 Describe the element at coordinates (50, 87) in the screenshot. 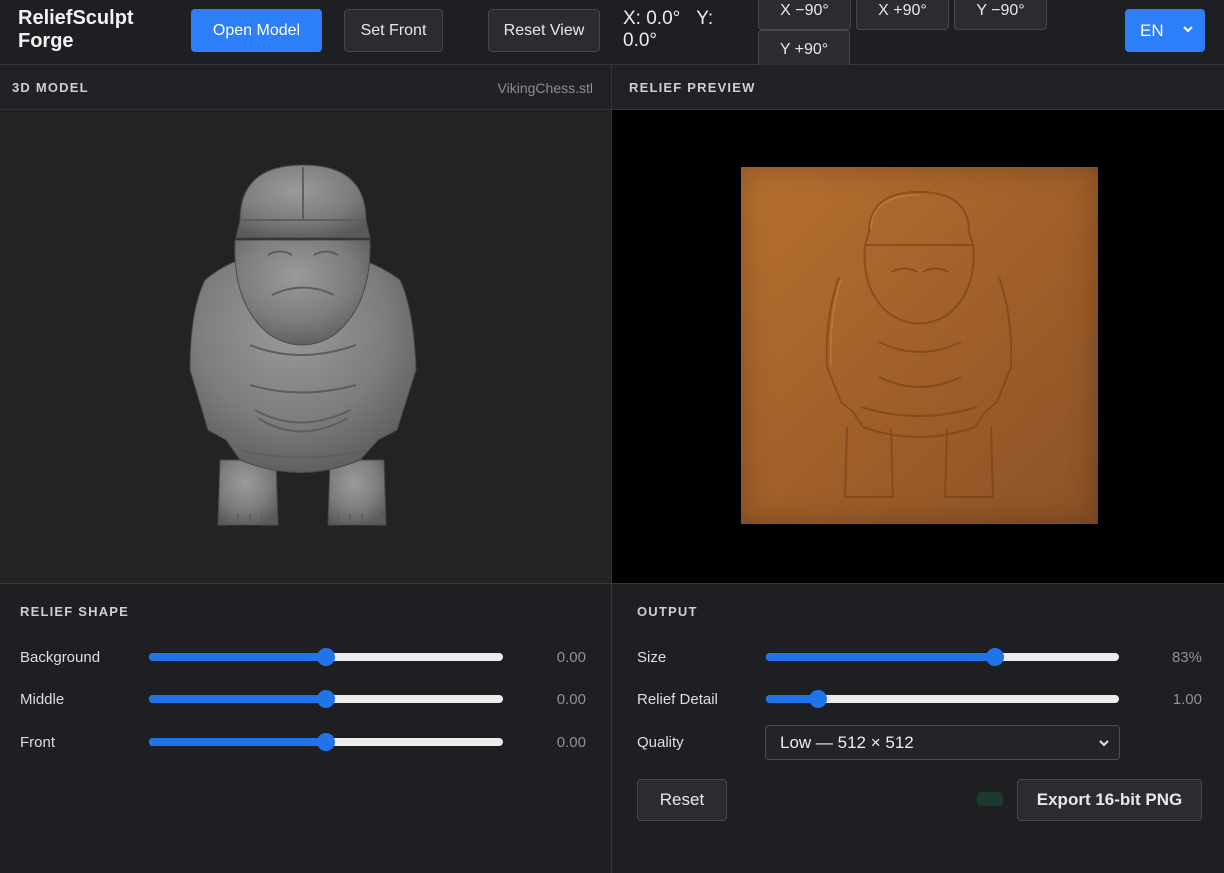

I see `model-panel-title: 3D MODEL` at that location.